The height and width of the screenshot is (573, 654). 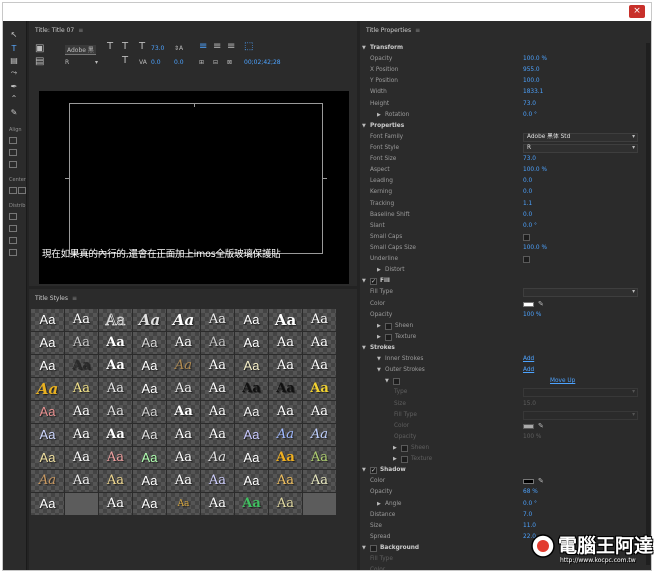 I want to click on align-right-icon: ≡, so click(x=231, y=46).